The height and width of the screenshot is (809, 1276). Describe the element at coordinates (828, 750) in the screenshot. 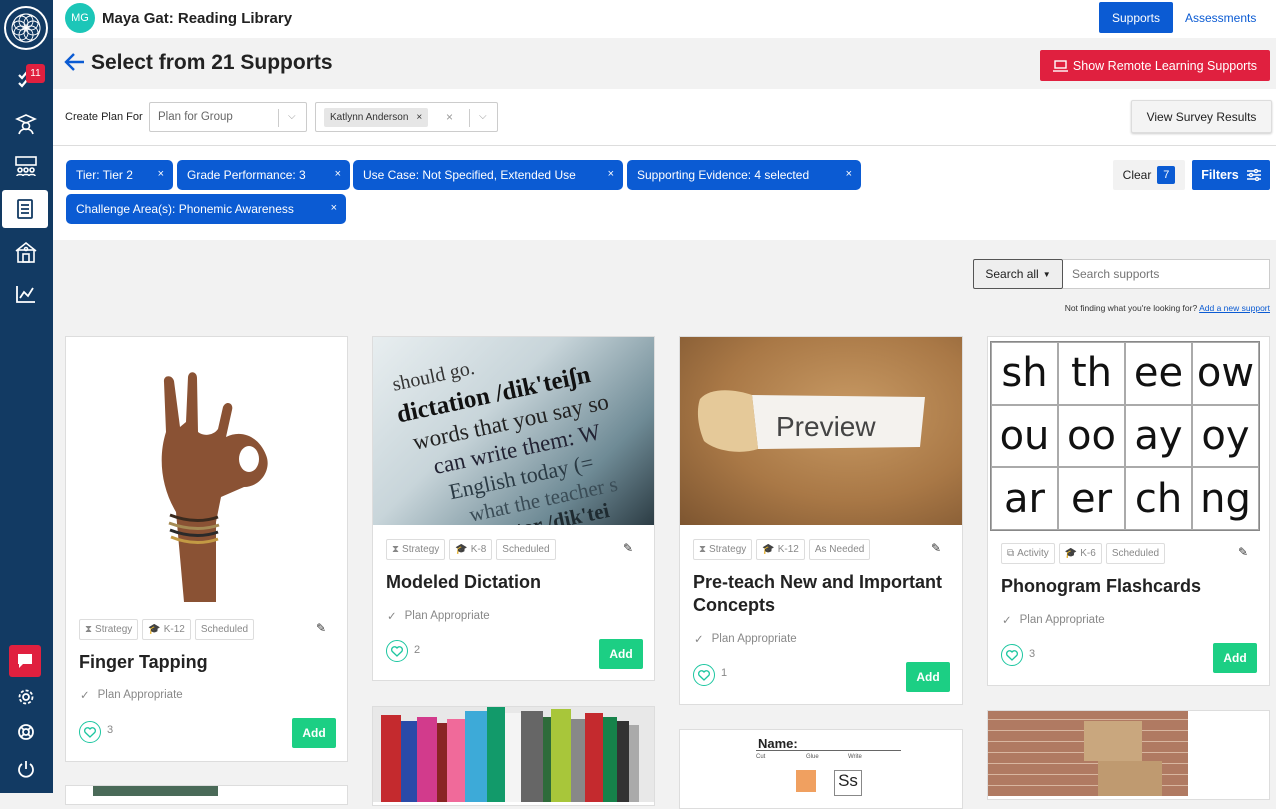

I see `worksheet-line` at that location.